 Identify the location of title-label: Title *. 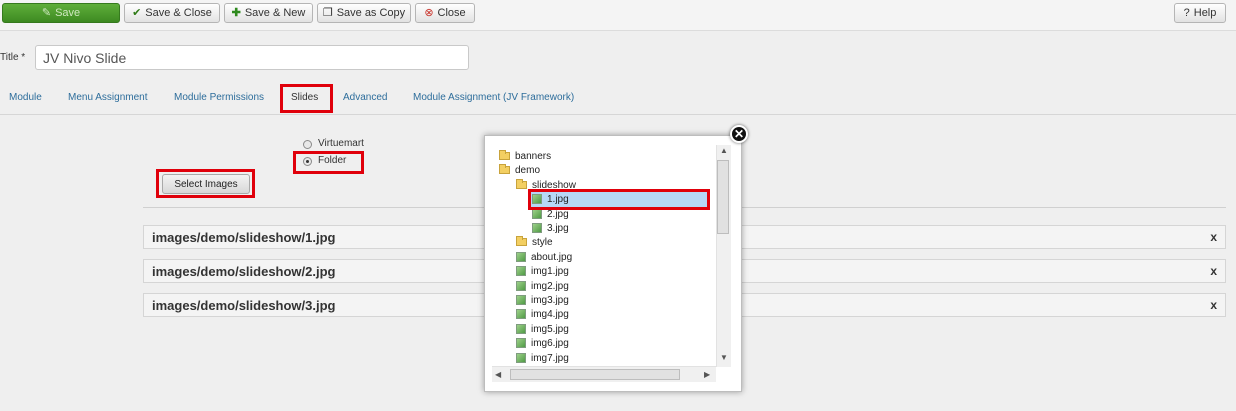
(13, 57).